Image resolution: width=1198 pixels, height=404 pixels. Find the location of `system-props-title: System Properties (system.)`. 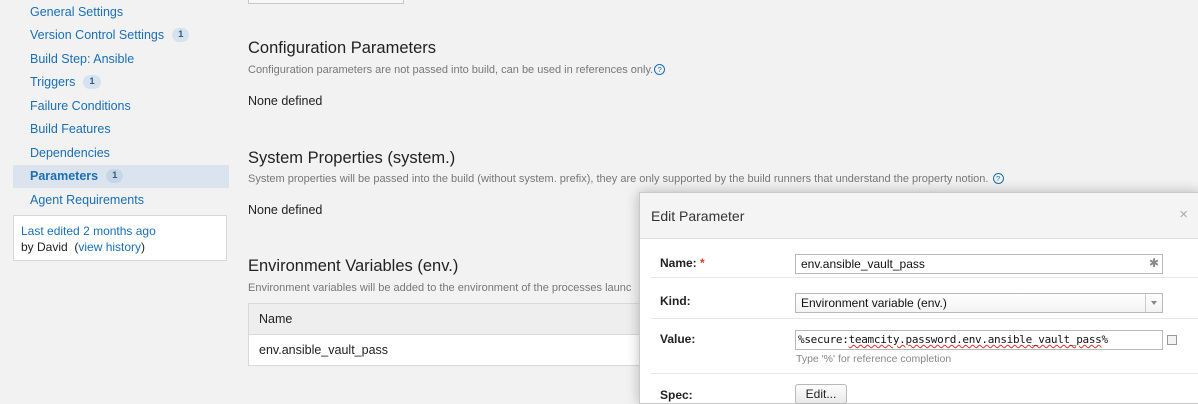

system-props-title: System Properties (system.) is located at coordinates (352, 158).